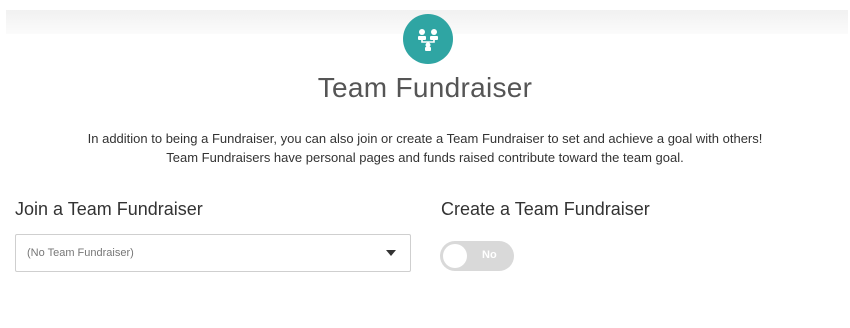 The image size is (850, 328). Describe the element at coordinates (391, 253) in the screenshot. I see `chevron-down-icon` at that location.